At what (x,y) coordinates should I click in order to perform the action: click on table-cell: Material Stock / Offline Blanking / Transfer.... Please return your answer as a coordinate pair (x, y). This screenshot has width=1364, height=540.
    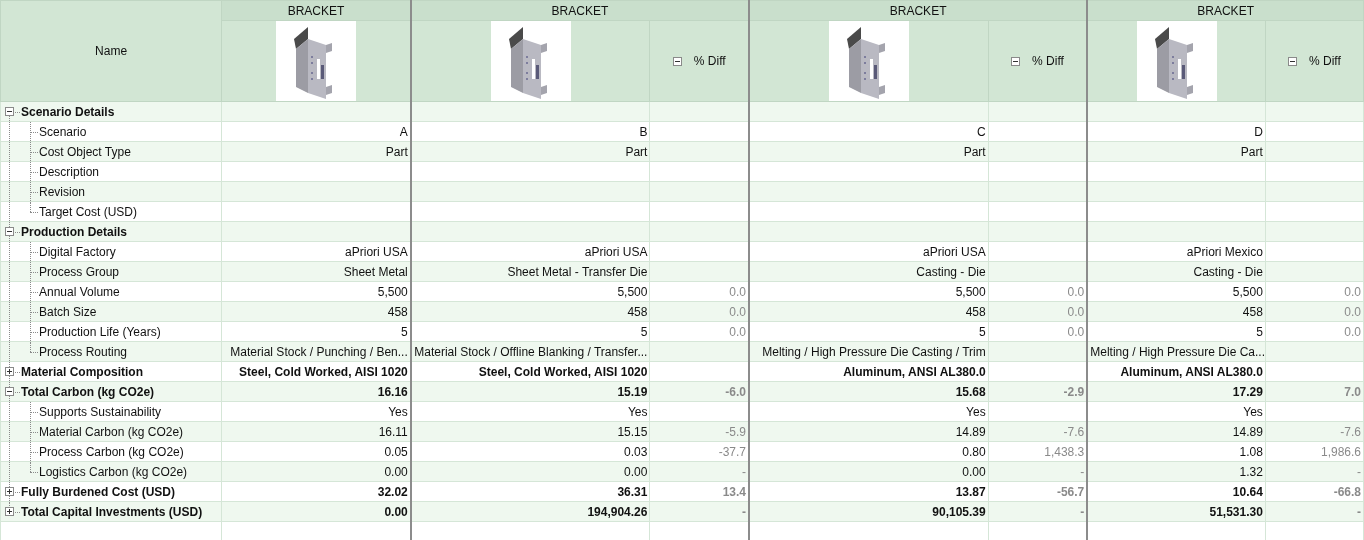
    Looking at the image, I should click on (531, 351).